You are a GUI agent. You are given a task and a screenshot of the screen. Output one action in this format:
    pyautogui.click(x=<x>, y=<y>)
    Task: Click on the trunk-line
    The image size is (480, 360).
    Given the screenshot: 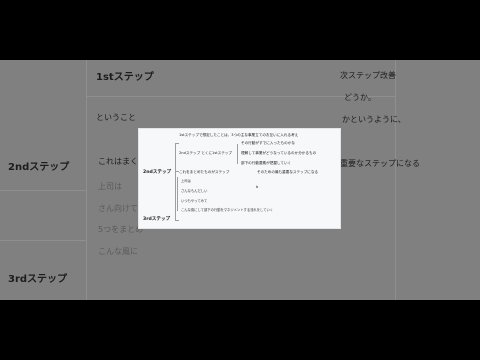 What is the action you would take?
    pyautogui.click(x=175, y=182)
    